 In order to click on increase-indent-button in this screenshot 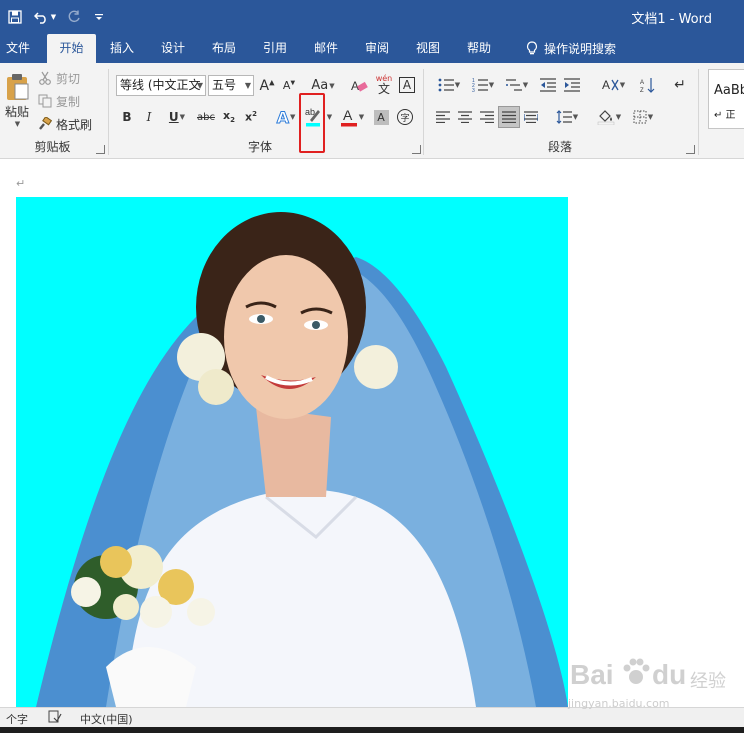, I will do `click(572, 85)`.